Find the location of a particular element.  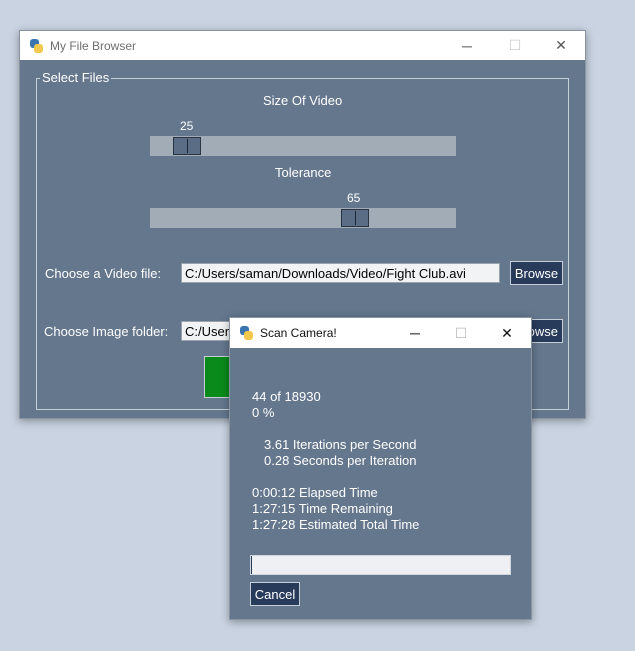

dialog-maximize-button: ☐ is located at coordinates (461, 333).